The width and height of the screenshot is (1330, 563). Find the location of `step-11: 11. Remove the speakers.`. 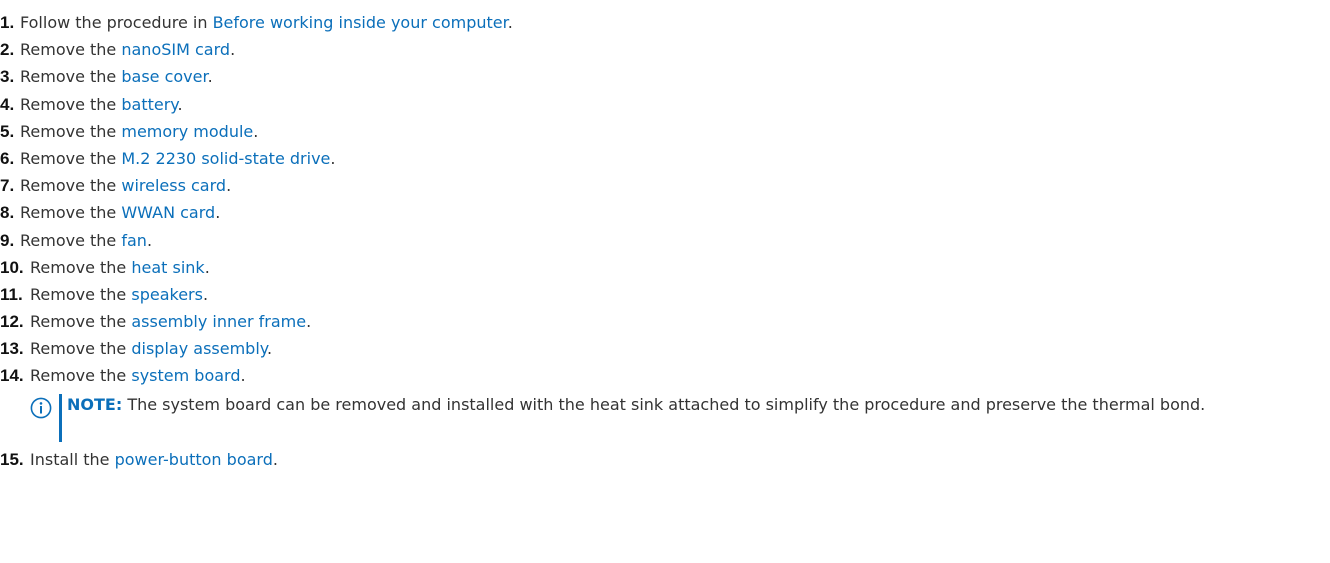

step-11: 11. Remove the speakers. is located at coordinates (665, 294).